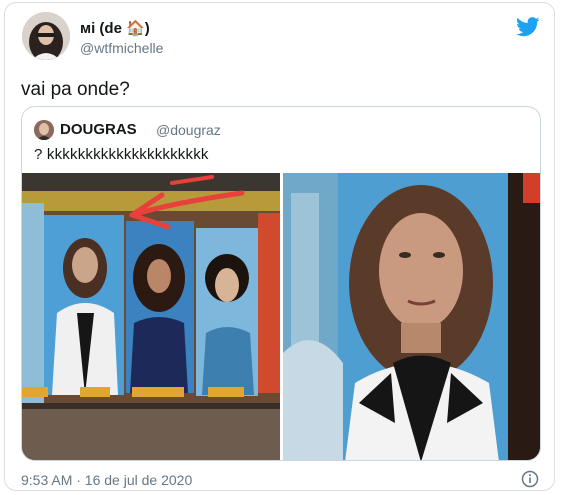 This screenshot has width=561, height=495. What do you see at coordinates (75, 89) in the screenshot?
I see `tweet-text: vai pa onde?` at bounding box center [75, 89].